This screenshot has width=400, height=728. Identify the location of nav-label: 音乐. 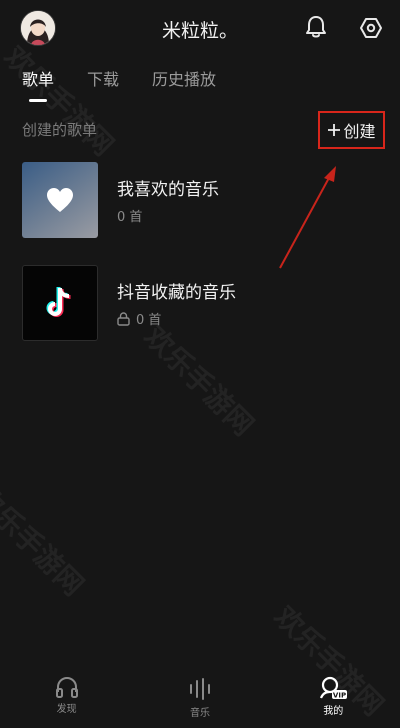
(199, 713).